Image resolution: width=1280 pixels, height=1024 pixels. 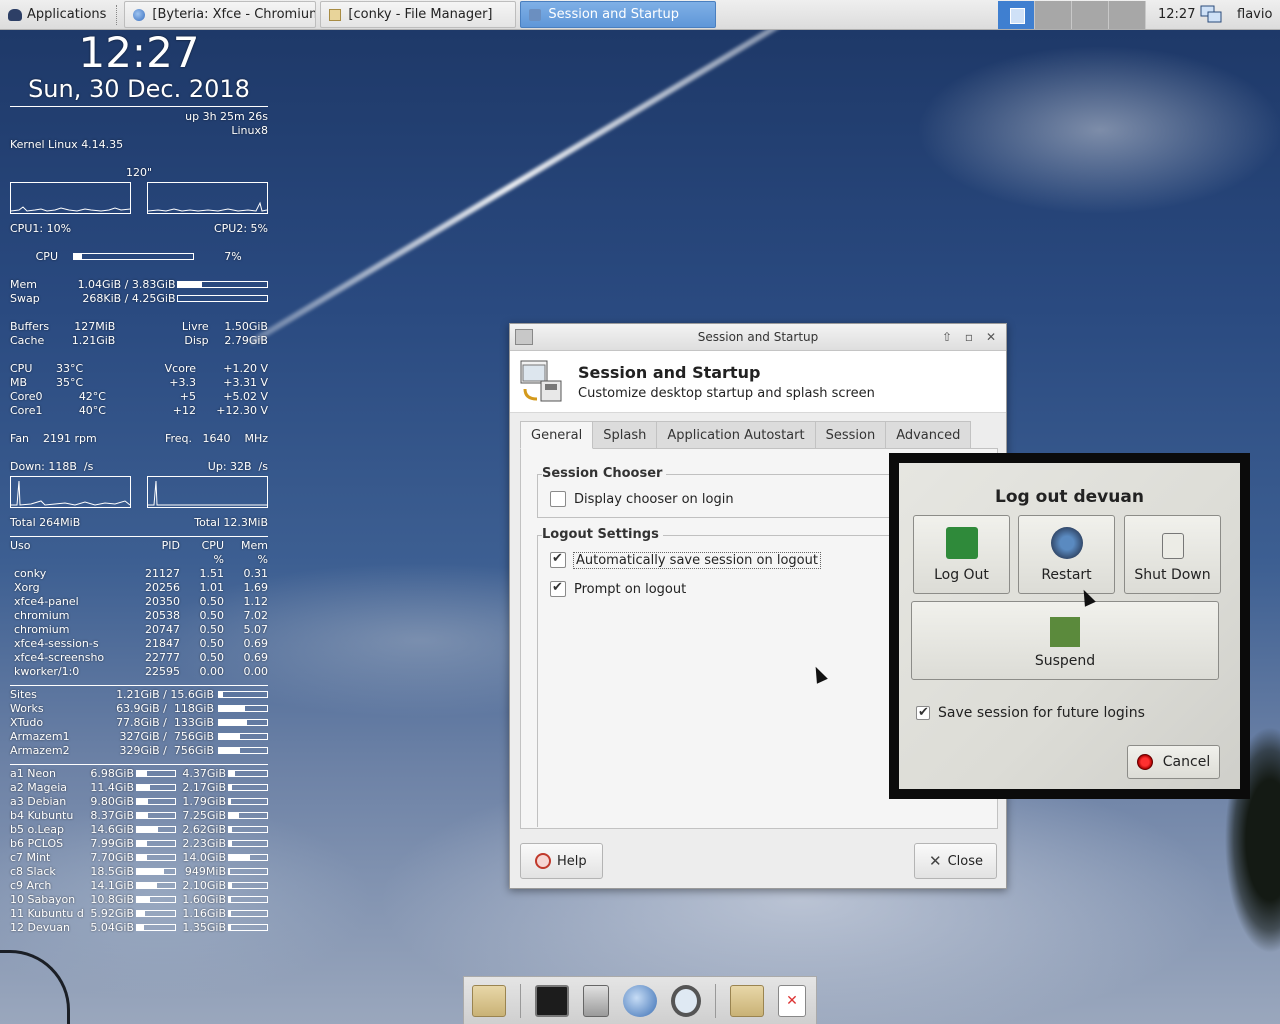 What do you see at coordinates (139, 89) in the screenshot?
I see `conky-date: Sun, 30 Dec. 2018` at bounding box center [139, 89].